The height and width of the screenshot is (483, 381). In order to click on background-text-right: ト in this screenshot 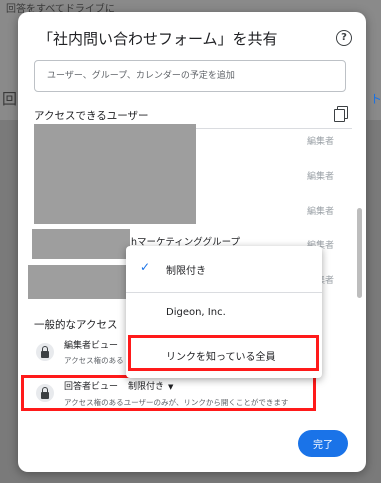, I will do `click(375, 99)`.